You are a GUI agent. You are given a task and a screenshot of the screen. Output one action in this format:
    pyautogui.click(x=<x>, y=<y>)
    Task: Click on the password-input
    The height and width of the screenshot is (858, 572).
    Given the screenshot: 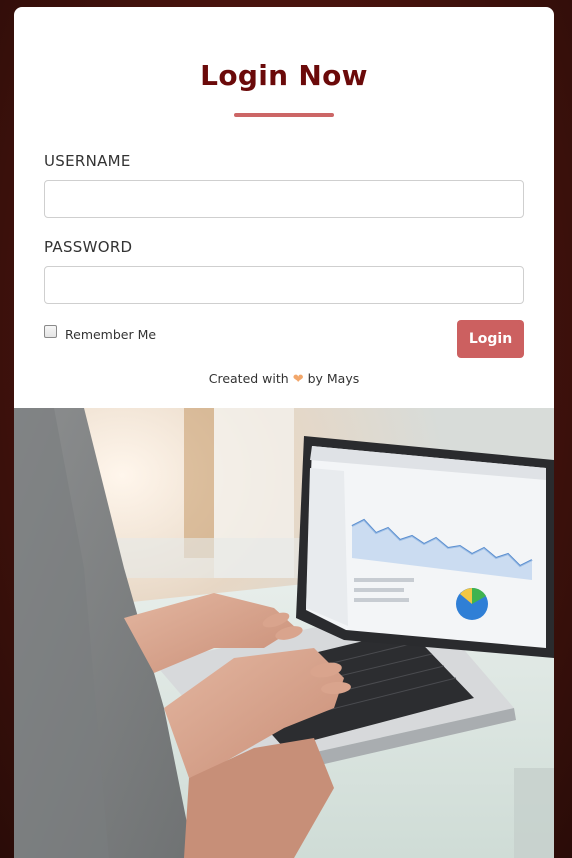 What is the action you would take?
    pyautogui.click(x=284, y=285)
    